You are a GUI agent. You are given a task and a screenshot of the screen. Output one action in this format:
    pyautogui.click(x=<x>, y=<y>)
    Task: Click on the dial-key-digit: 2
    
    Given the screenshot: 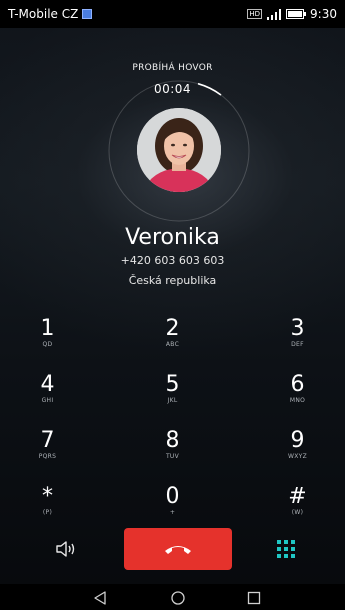 What is the action you would take?
    pyautogui.click(x=172, y=328)
    